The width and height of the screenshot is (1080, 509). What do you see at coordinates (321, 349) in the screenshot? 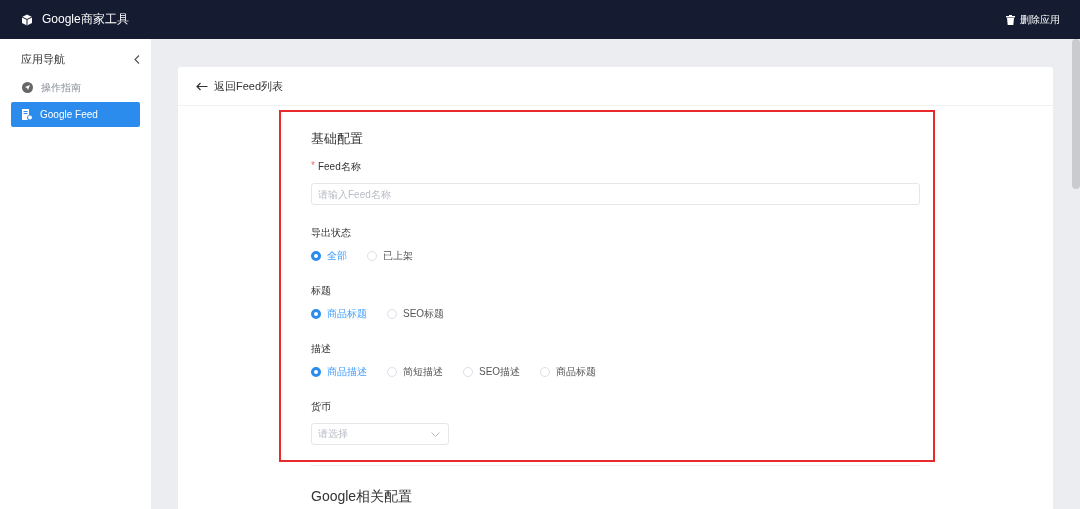
I see `field-label: 描述` at bounding box center [321, 349].